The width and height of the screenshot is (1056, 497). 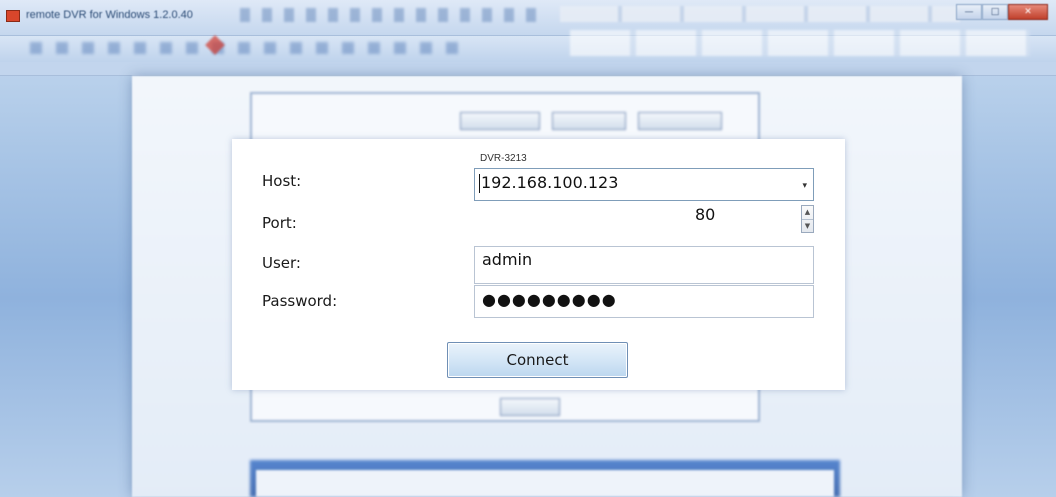 What do you see at coordinates (503, 158) in the screenshot?
I see `device-name: DVR-3213` at bounding box center [503, 158].